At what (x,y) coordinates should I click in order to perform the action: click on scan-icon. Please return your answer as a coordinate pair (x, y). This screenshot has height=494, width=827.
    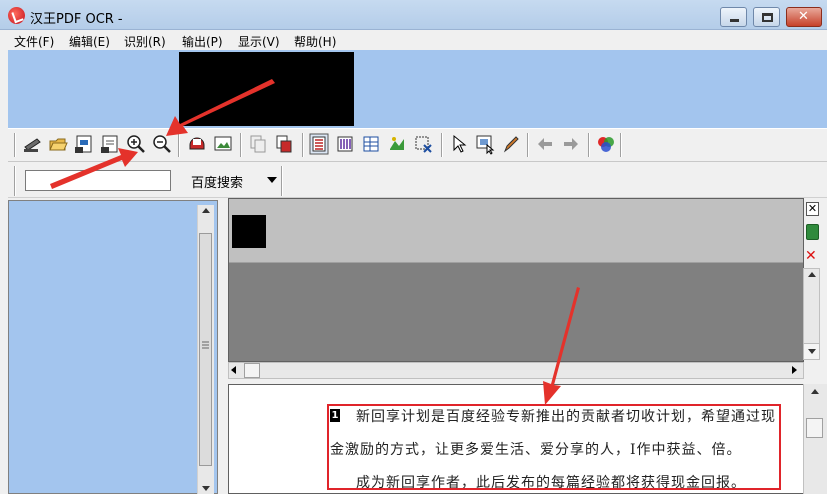
    Looking at the image, I should click on (32, 144).